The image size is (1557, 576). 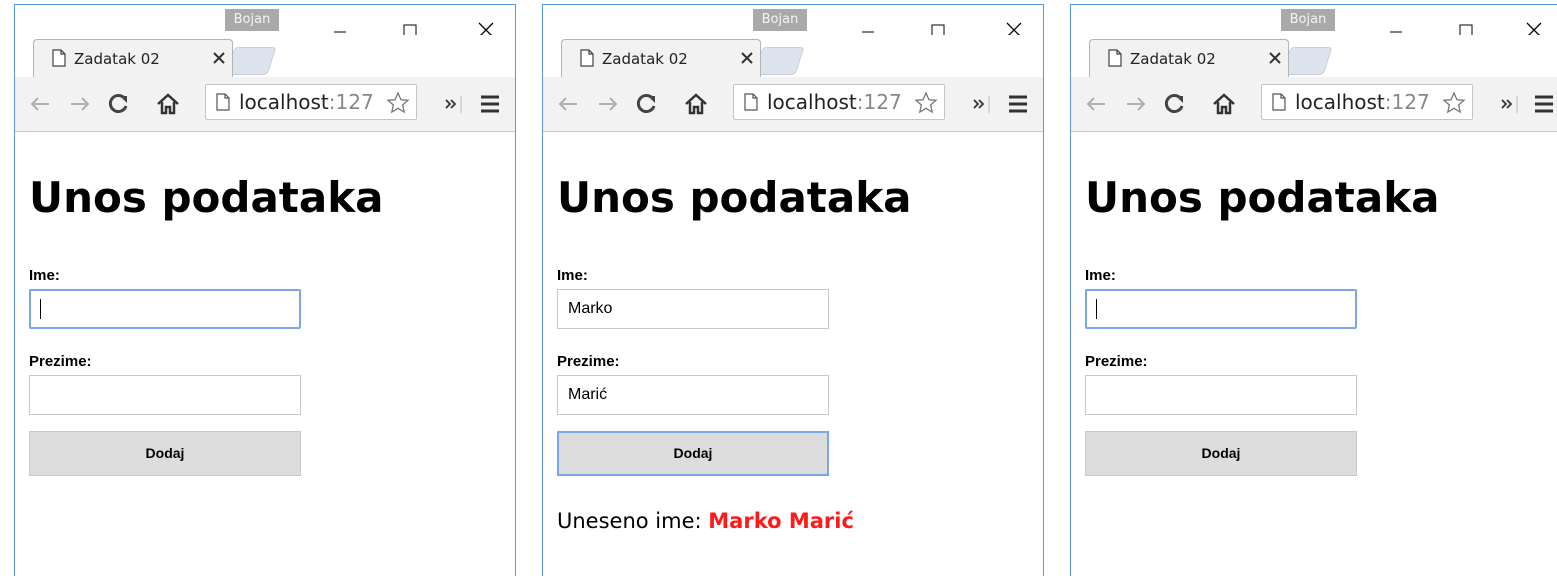 I want to click on ime-input-value: Marko, so click(x=590, y=308).